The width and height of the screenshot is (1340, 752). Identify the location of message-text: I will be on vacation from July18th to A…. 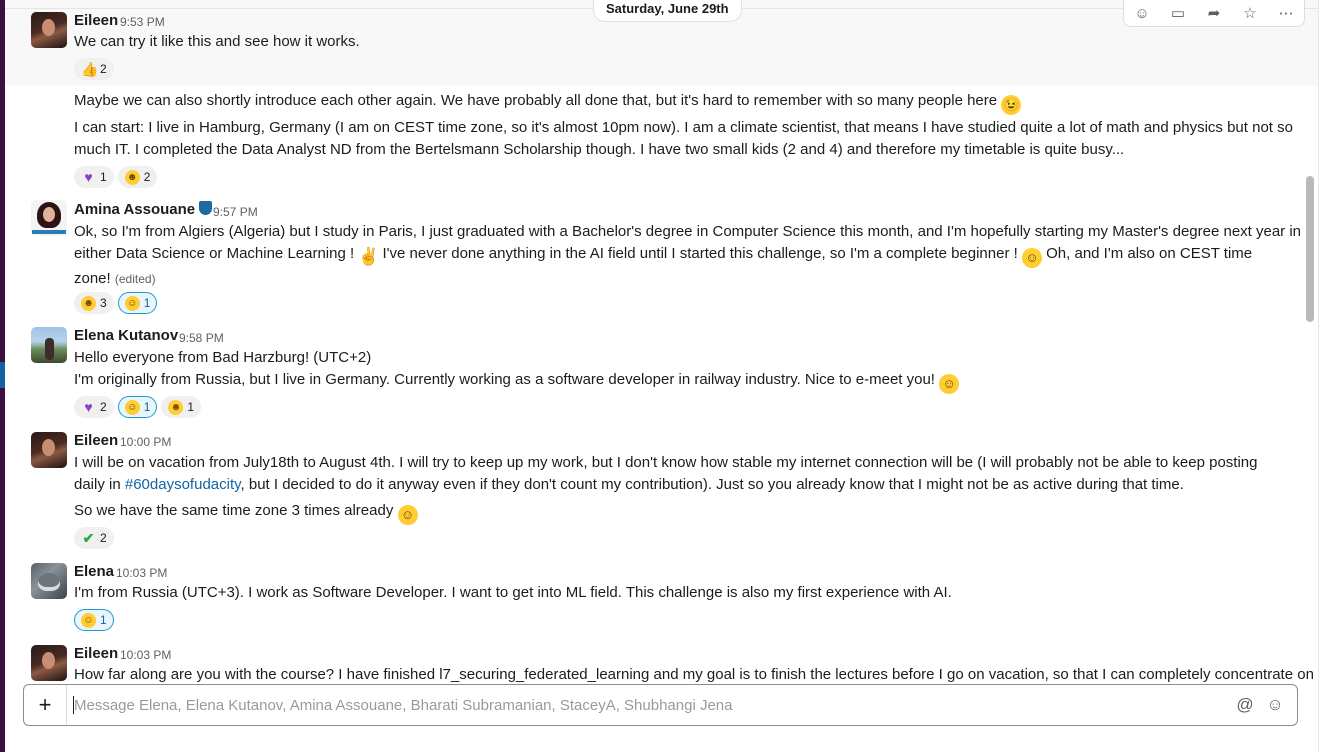
(666, 473).